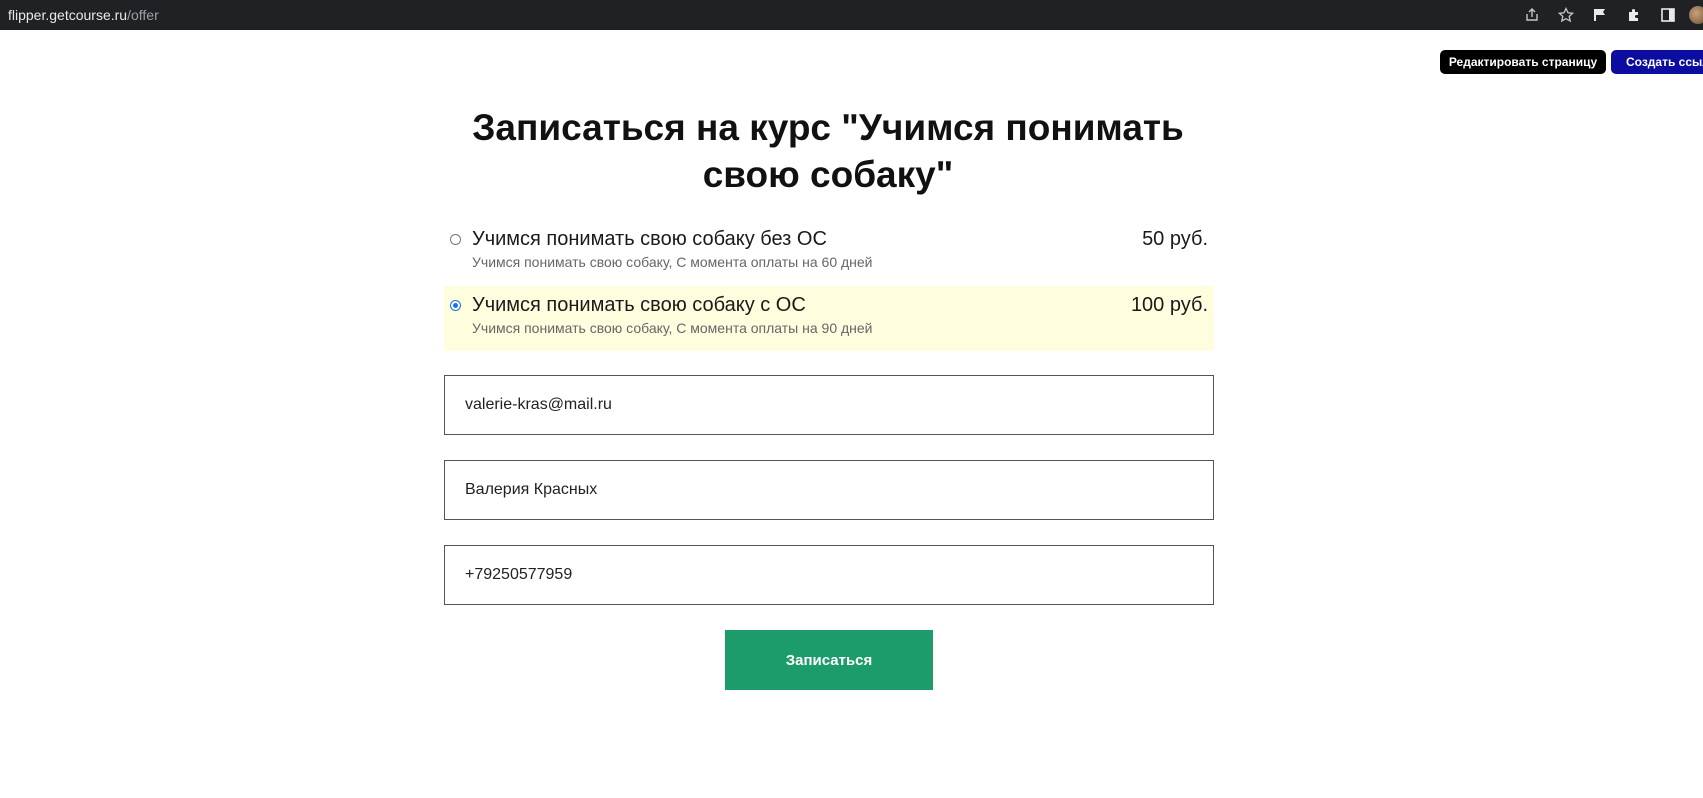  What do you see at coordinates (1634, 15) in the screenshot?
I see `puzzle-icon` at bounding box center [1634, 15].